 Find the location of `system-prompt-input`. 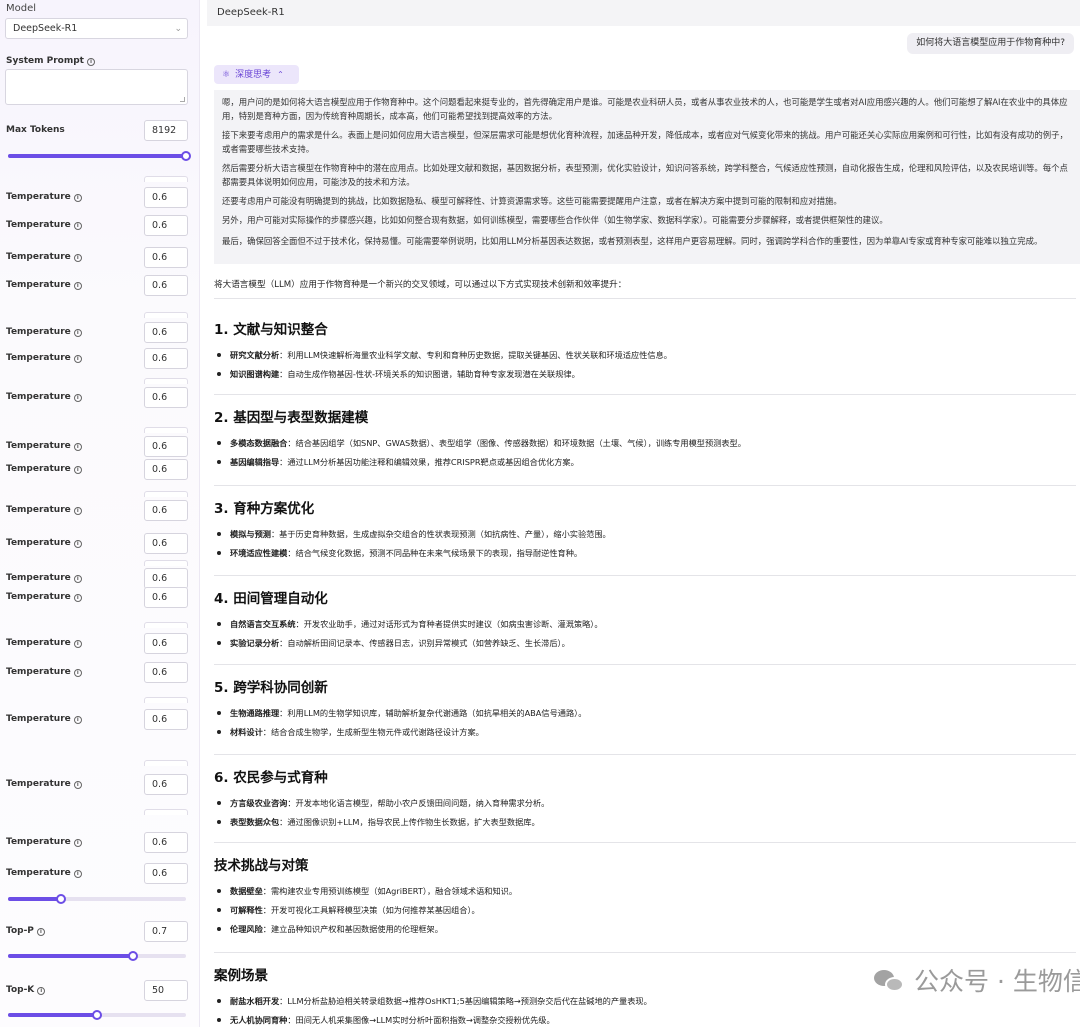

system-prompt-input is located at coordinates (96, 87).